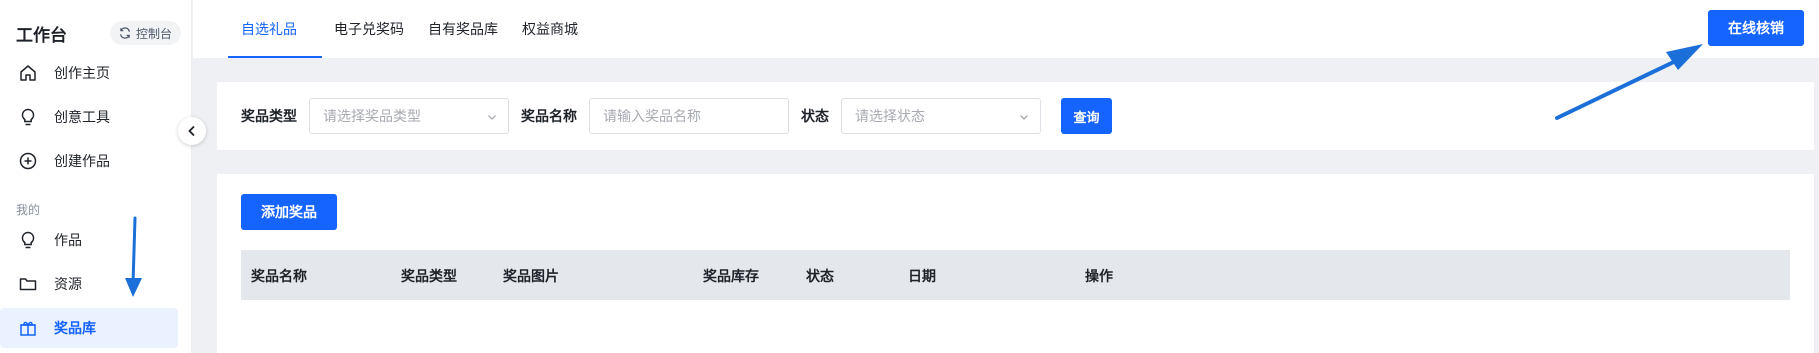 The height and width of the screenshot is (353, 1819). I want to click on column-header: 奖品库存, so click(731, 277).